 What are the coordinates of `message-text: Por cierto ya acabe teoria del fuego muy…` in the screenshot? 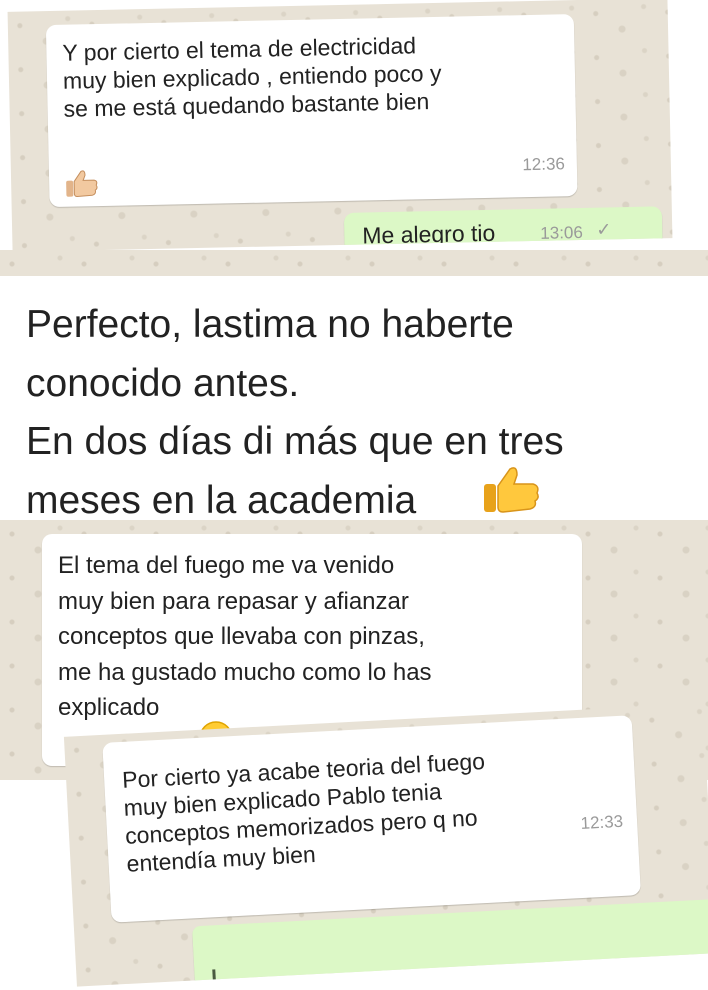 It's located at (303, 812).